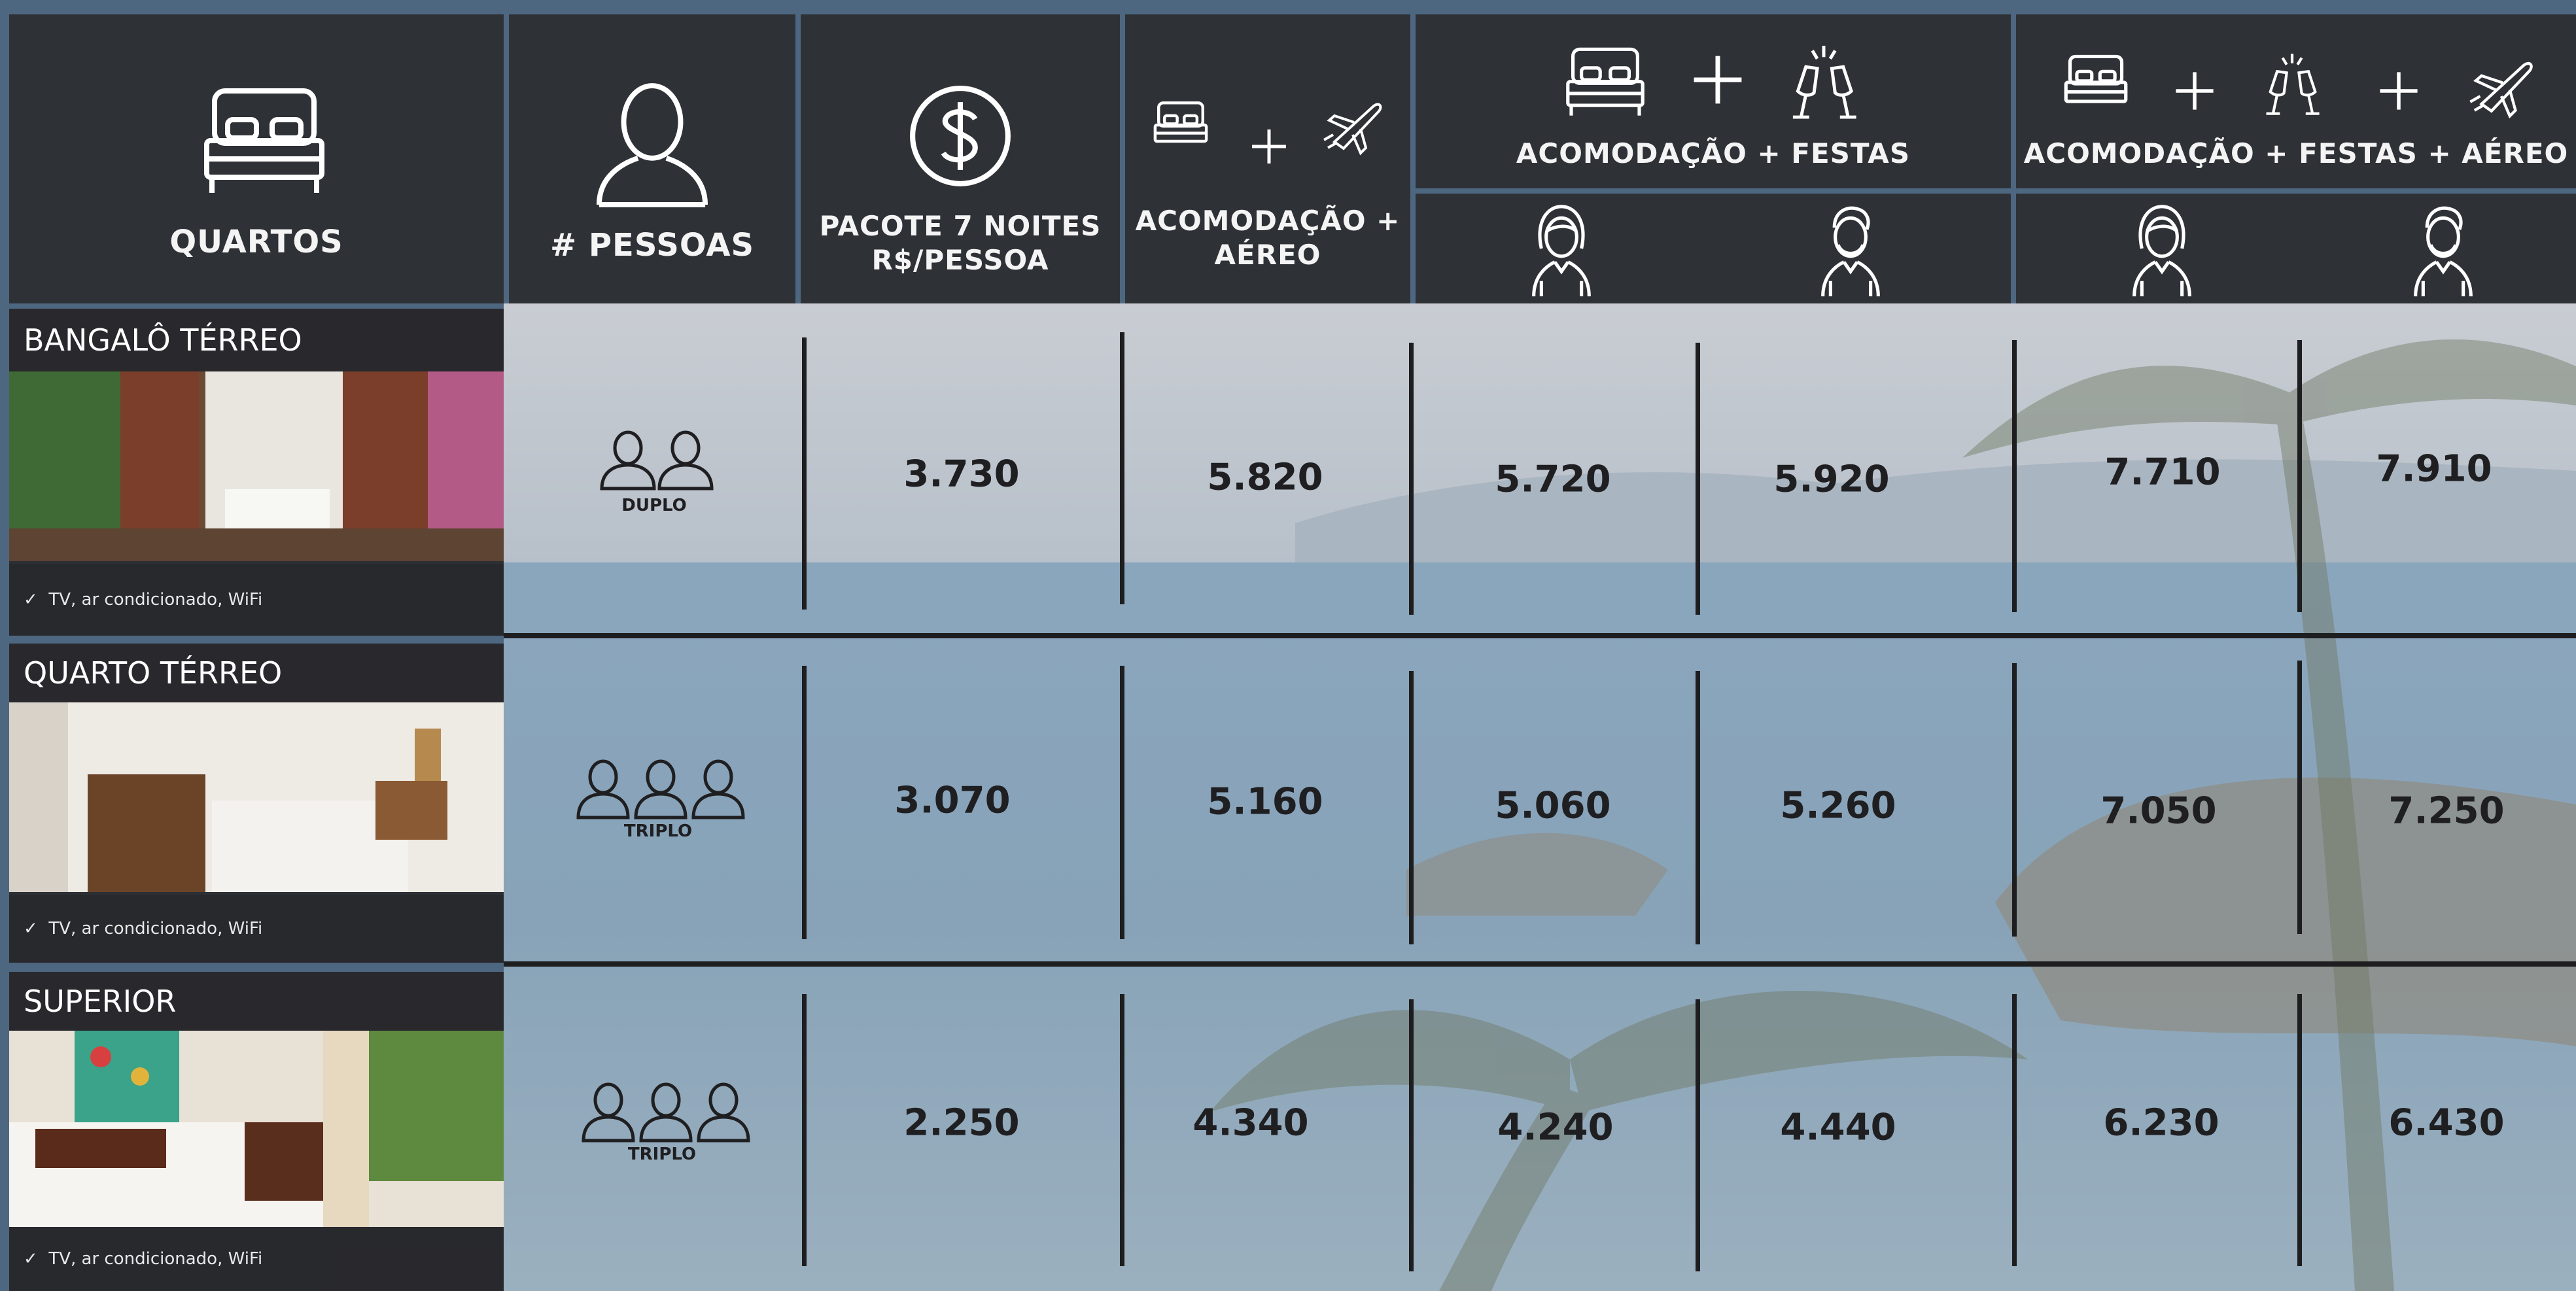 This screenshot has width=2576, height=1291. What do you see at coordinates (962, 1123) in the screenshot?
I see `price-pacote: 2.250` at bounding box center [962, 1123].